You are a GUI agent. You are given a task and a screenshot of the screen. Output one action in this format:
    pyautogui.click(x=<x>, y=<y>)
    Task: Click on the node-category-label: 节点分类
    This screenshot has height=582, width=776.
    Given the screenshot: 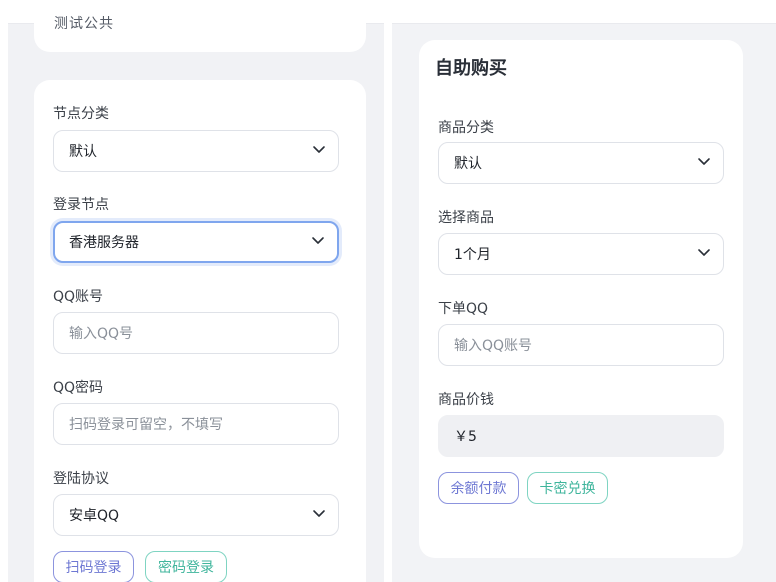 What is the action you would take?
    pyautogui.click(x=81, y=114)
    